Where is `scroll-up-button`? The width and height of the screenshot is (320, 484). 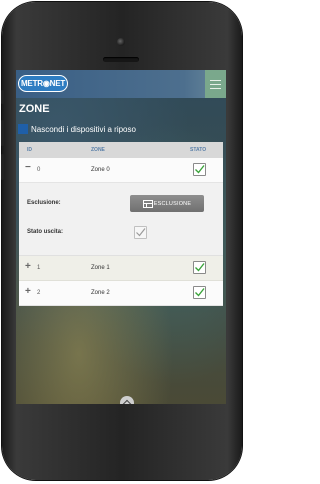 scroll-up-button is located at coordinates (127, 400).